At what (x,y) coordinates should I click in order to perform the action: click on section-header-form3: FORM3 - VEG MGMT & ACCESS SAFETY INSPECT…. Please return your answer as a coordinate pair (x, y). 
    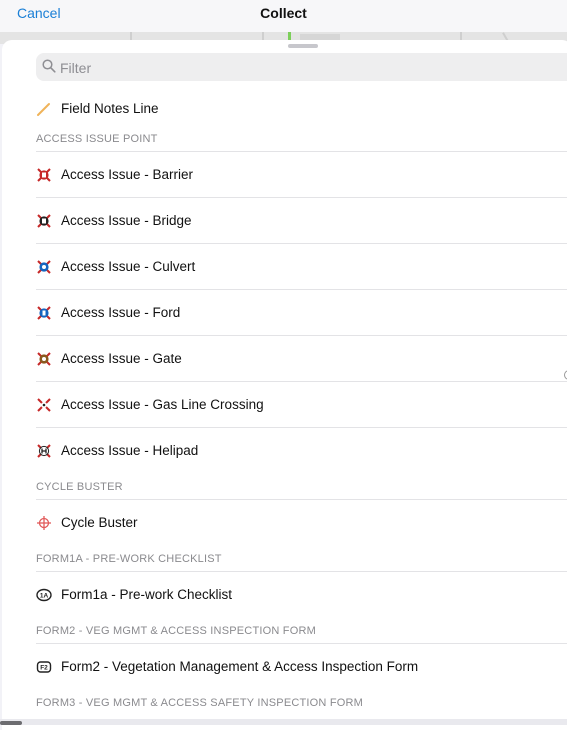
    Looking at the image, I should click on (301, 703).